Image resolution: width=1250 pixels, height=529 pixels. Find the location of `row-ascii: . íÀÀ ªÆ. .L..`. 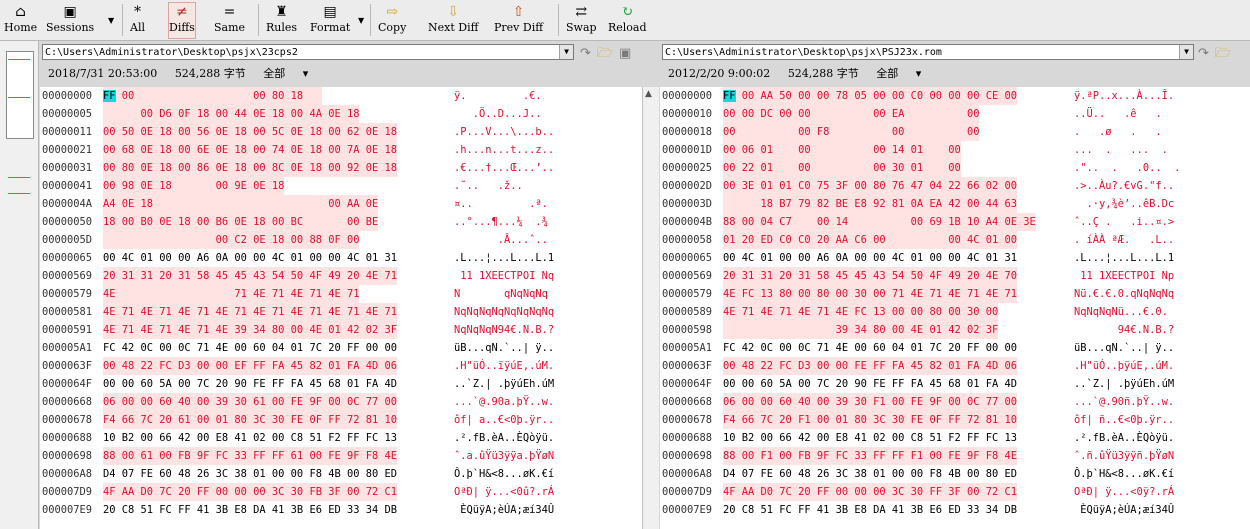

row-ascii: . íÀÀ ªÆ. .L.. is located at coordinates (1124, 240).